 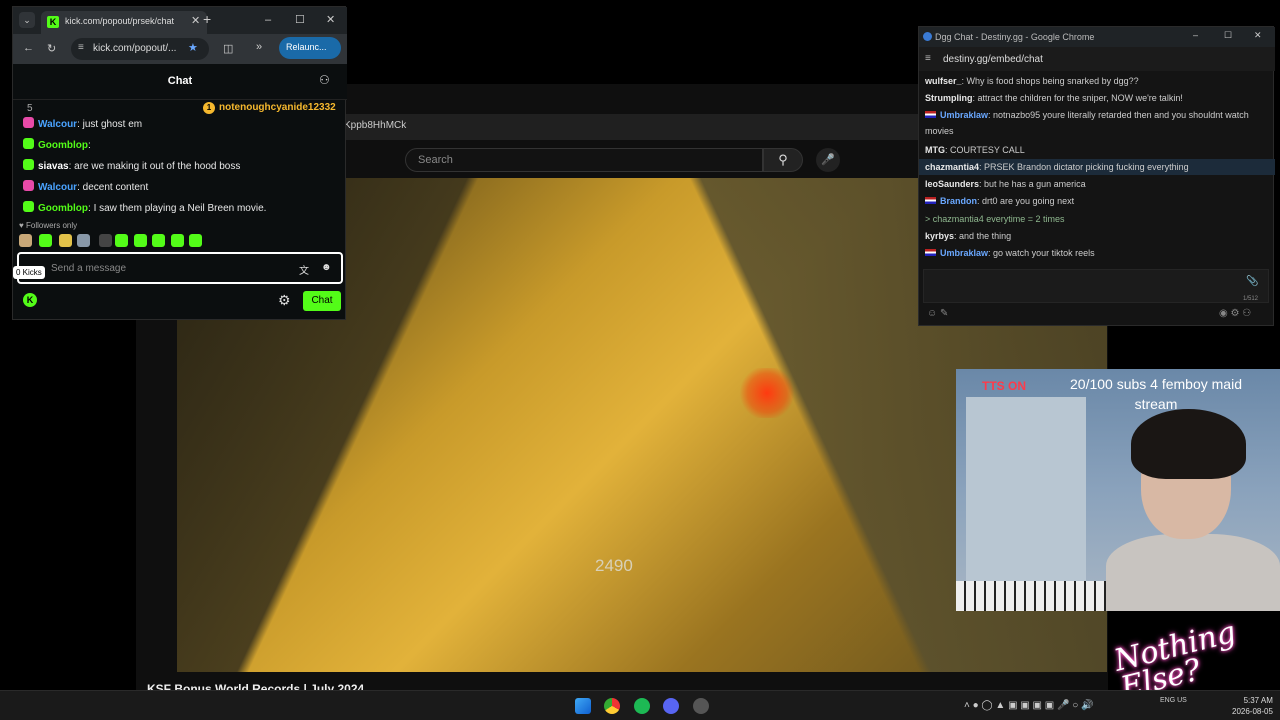 What do you see at coordinates (1173, 701) in the screenshot?
I see `language-indicator: ENG US` at bounding box center [1173, 701].